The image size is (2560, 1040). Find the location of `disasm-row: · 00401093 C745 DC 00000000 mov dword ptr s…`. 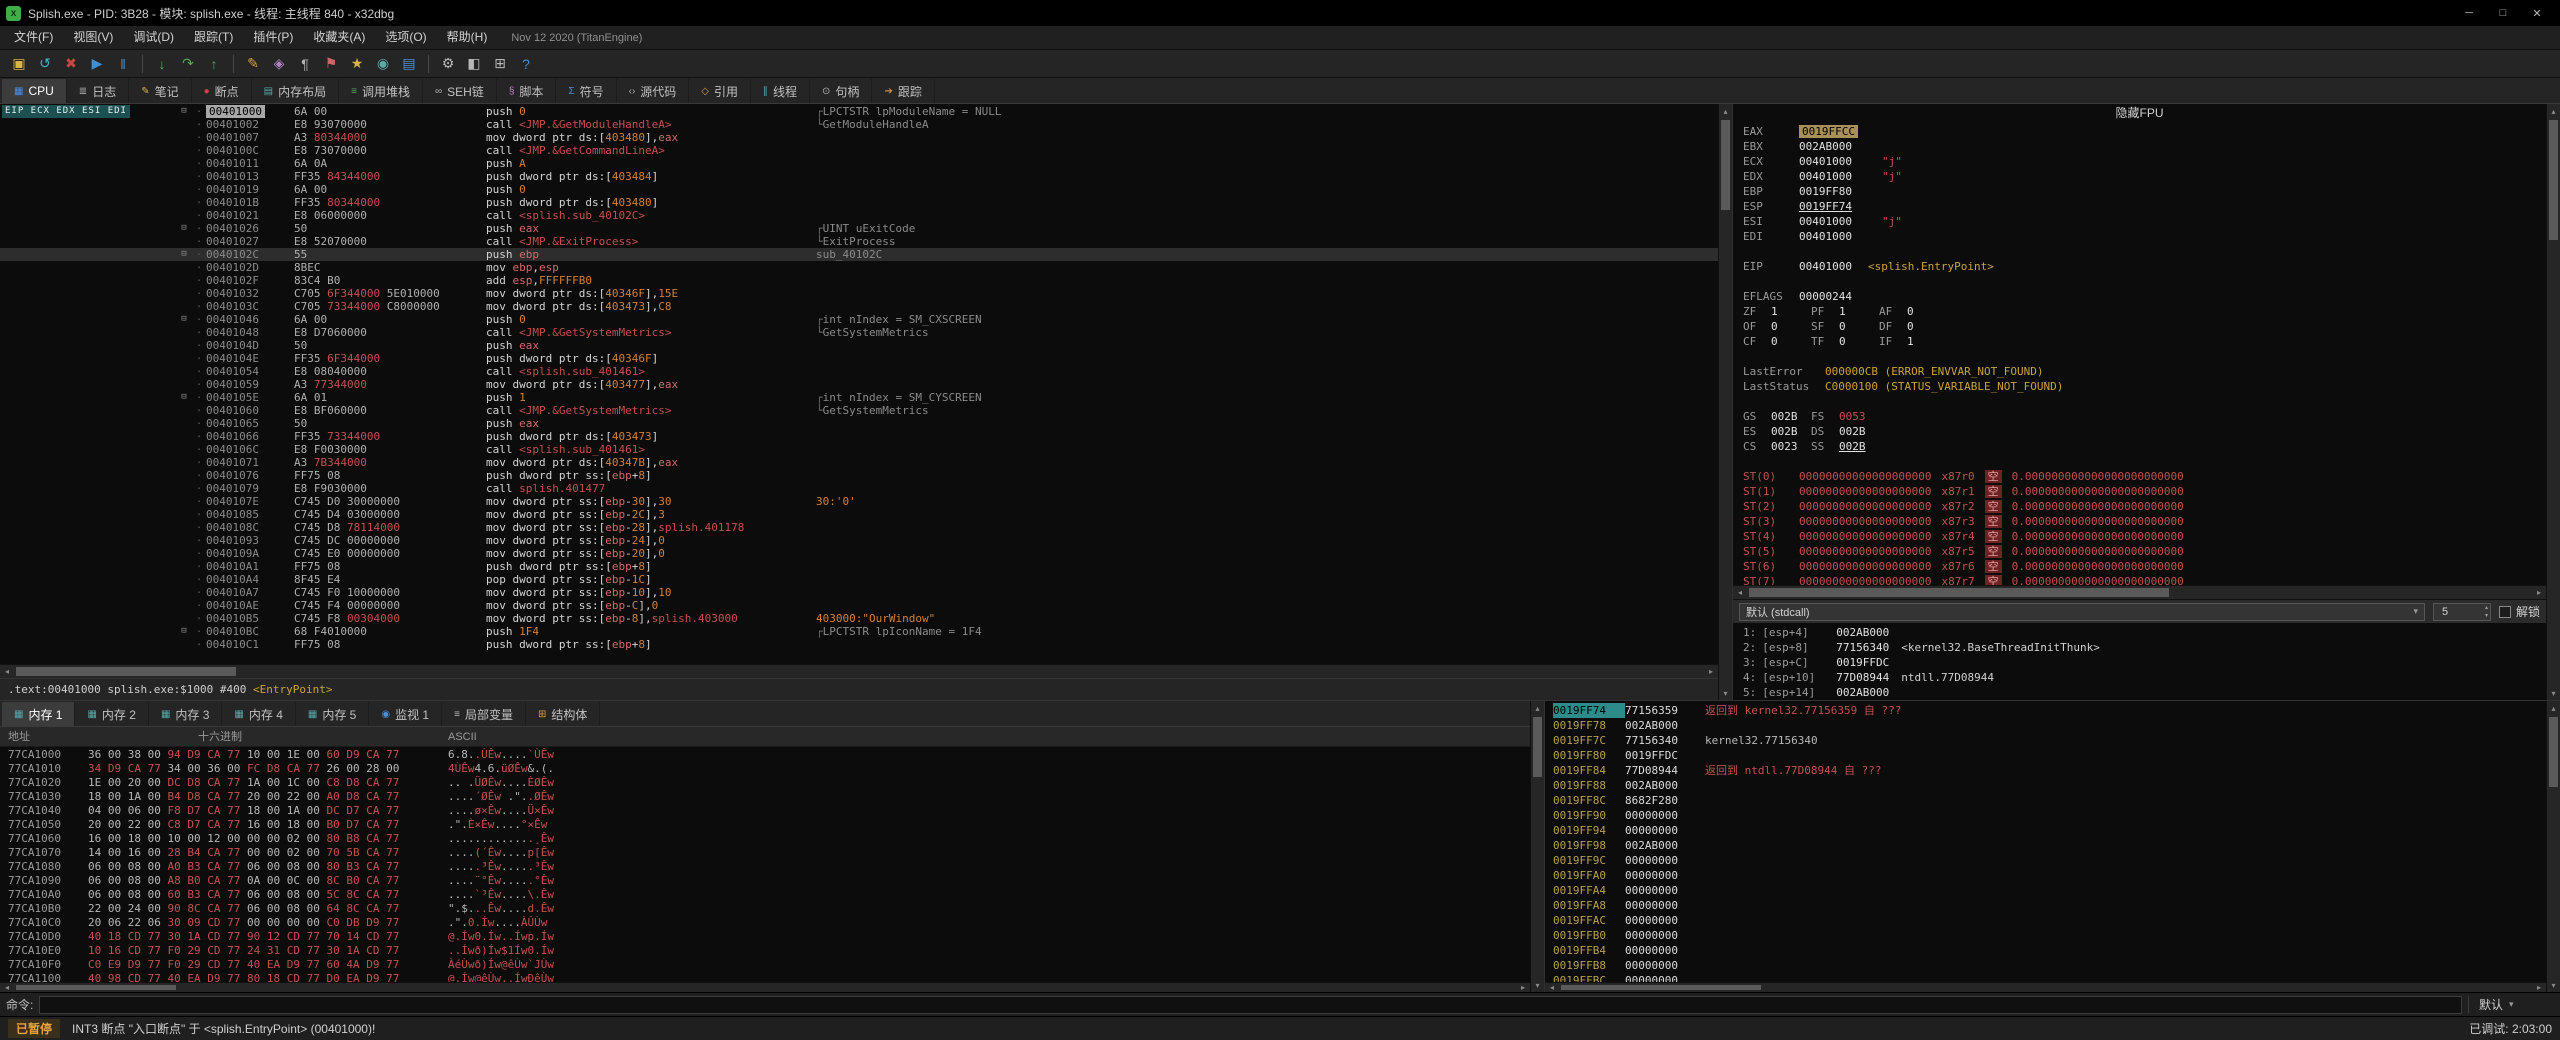

disasm-row: · 00401093 C745 DC 00000000 mov dword ptr s… is located at coordinates (859, 540).